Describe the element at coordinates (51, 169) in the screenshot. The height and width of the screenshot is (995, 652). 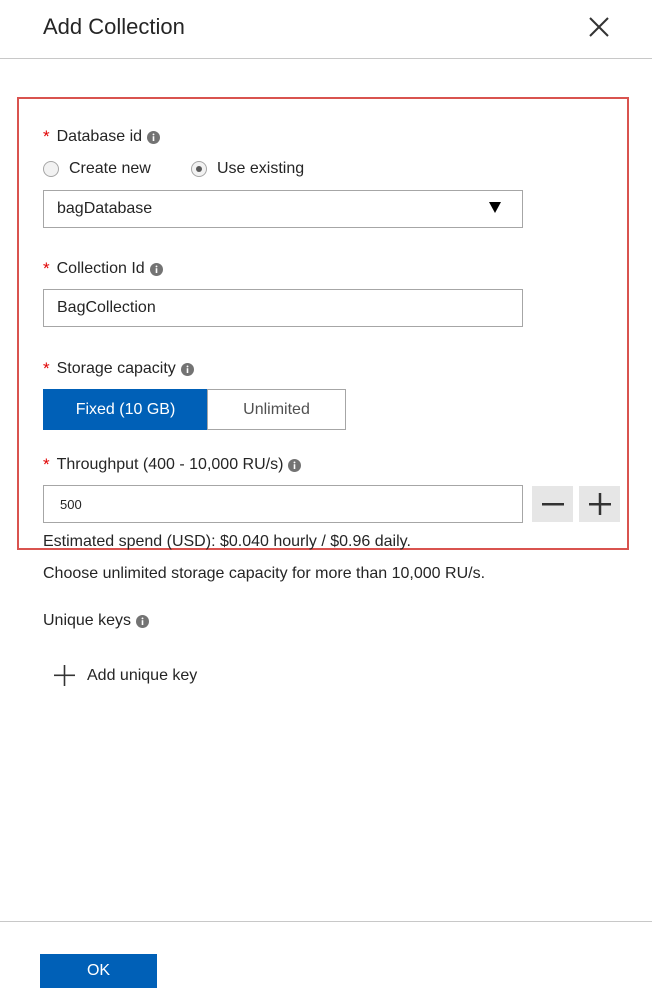
I see `radio-unchecked-icon` at that location.